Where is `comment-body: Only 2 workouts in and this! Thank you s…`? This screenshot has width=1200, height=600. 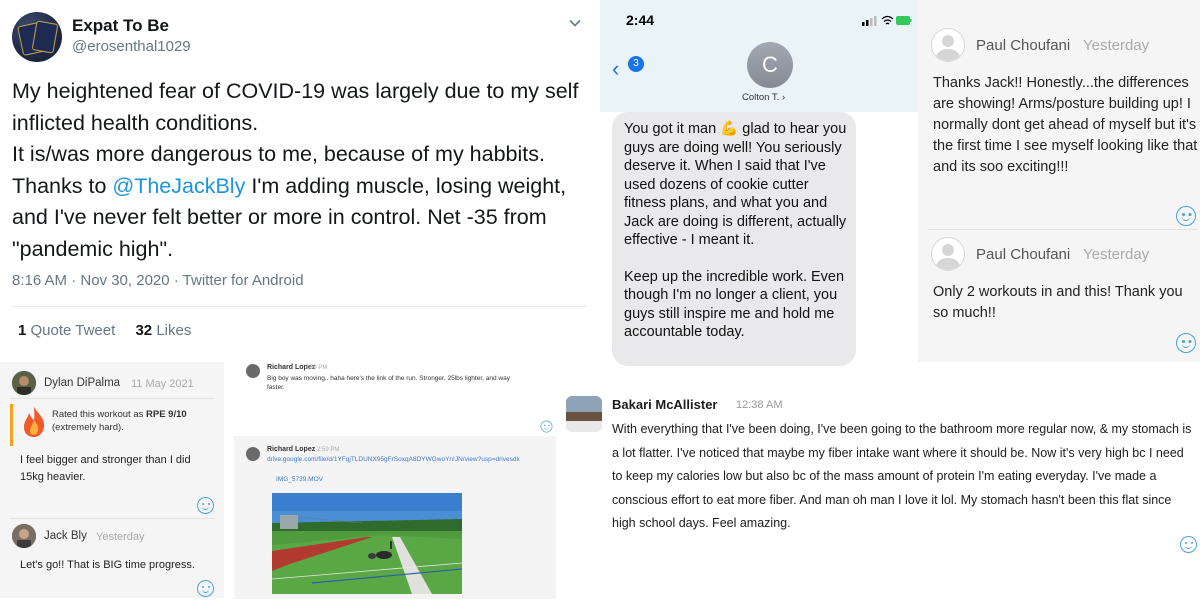 comment-body: Only 2 workouts in and this! Thank you s… is located at coordinates (1058, 302).